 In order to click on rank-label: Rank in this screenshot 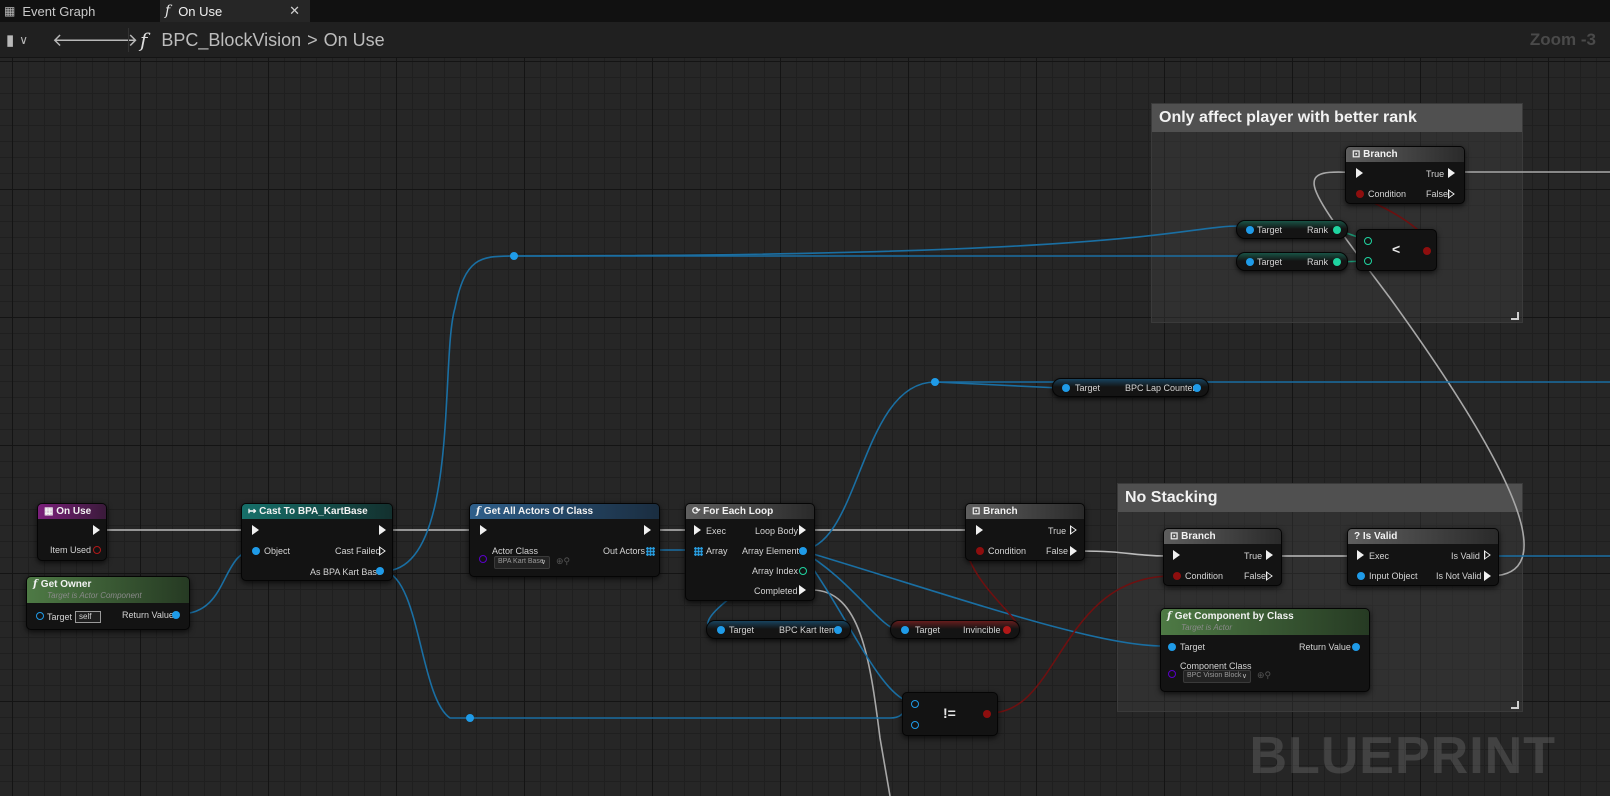, I will do `click(1318, 230)`.